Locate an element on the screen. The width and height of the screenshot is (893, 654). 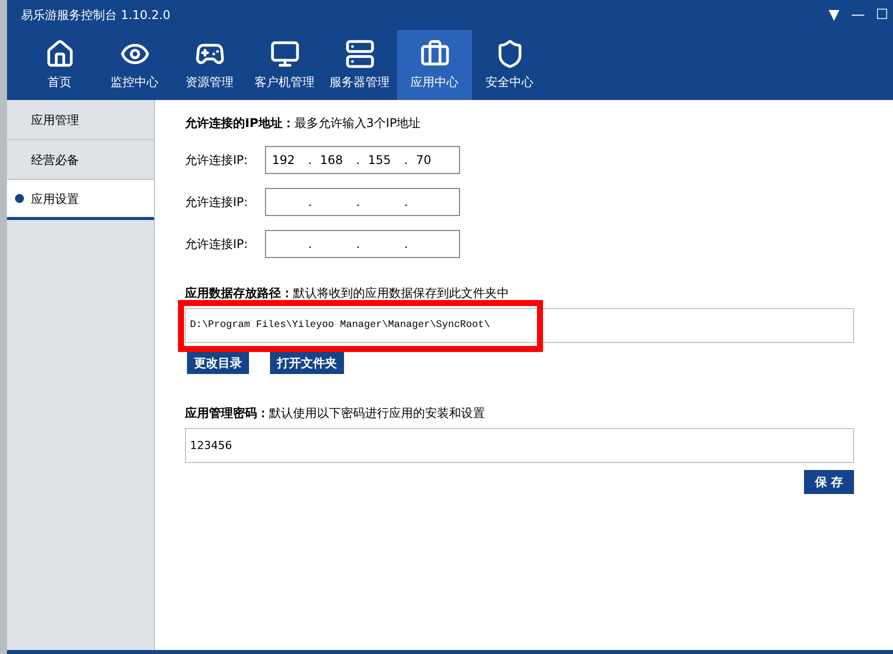
server-icon is located at coordinates (359, 54).